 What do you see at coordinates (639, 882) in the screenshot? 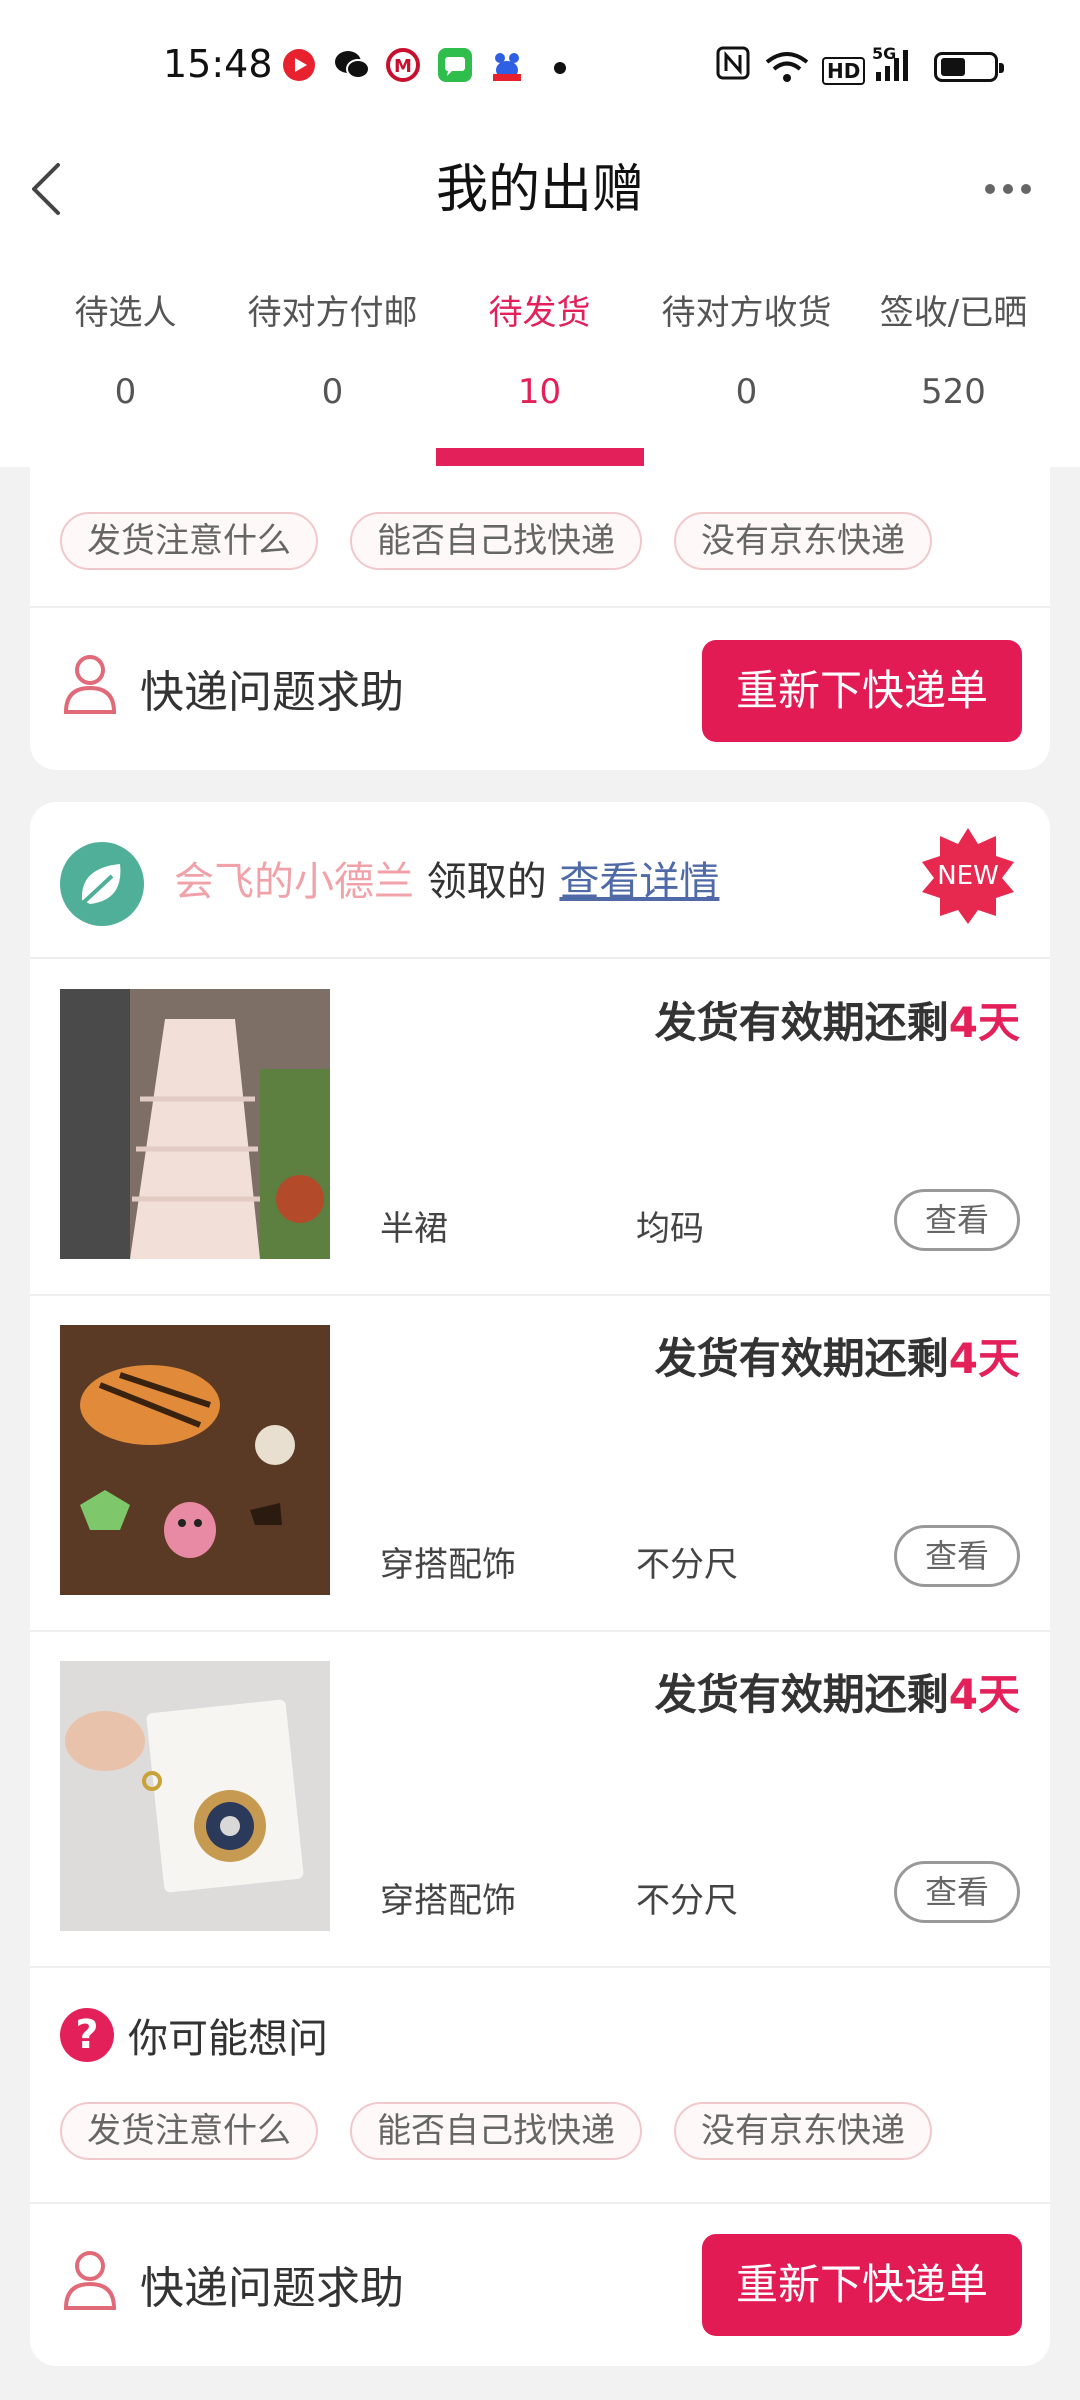
I see `view-details-link: 查看详情` at bounding box center [639, 882].